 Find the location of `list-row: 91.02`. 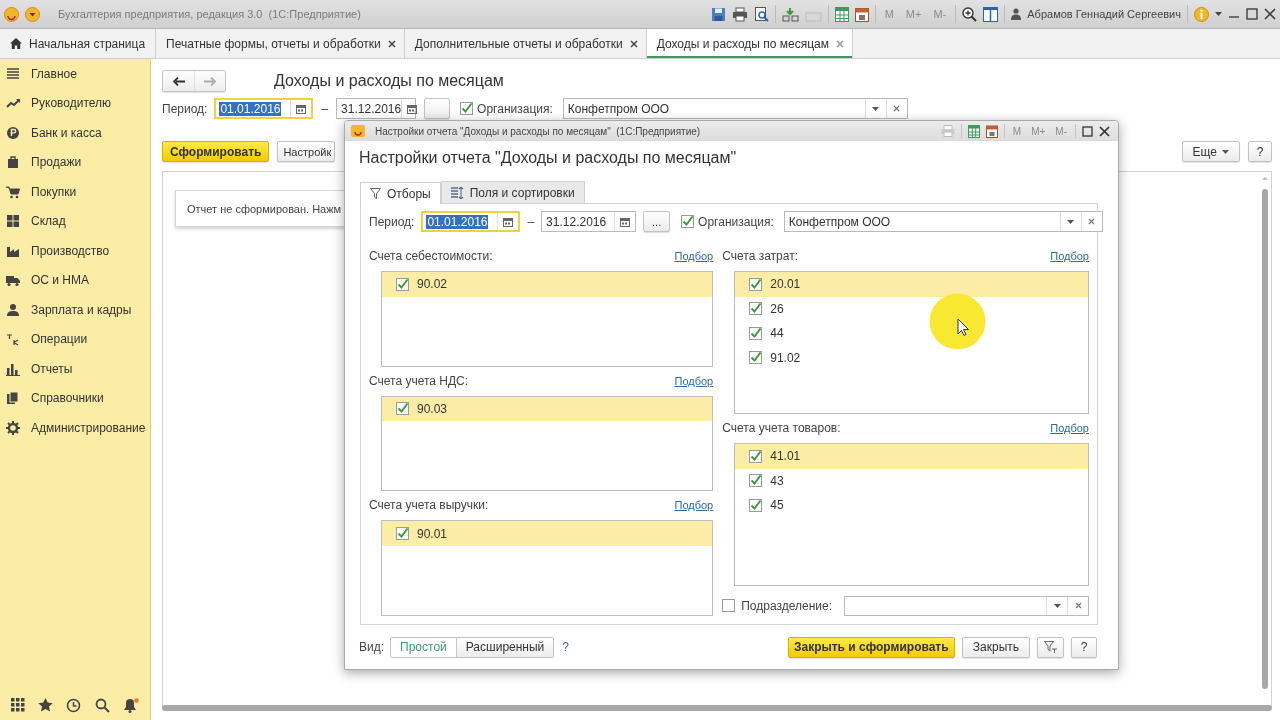

list-row: 91.02 is located at coordinates (911, 357).